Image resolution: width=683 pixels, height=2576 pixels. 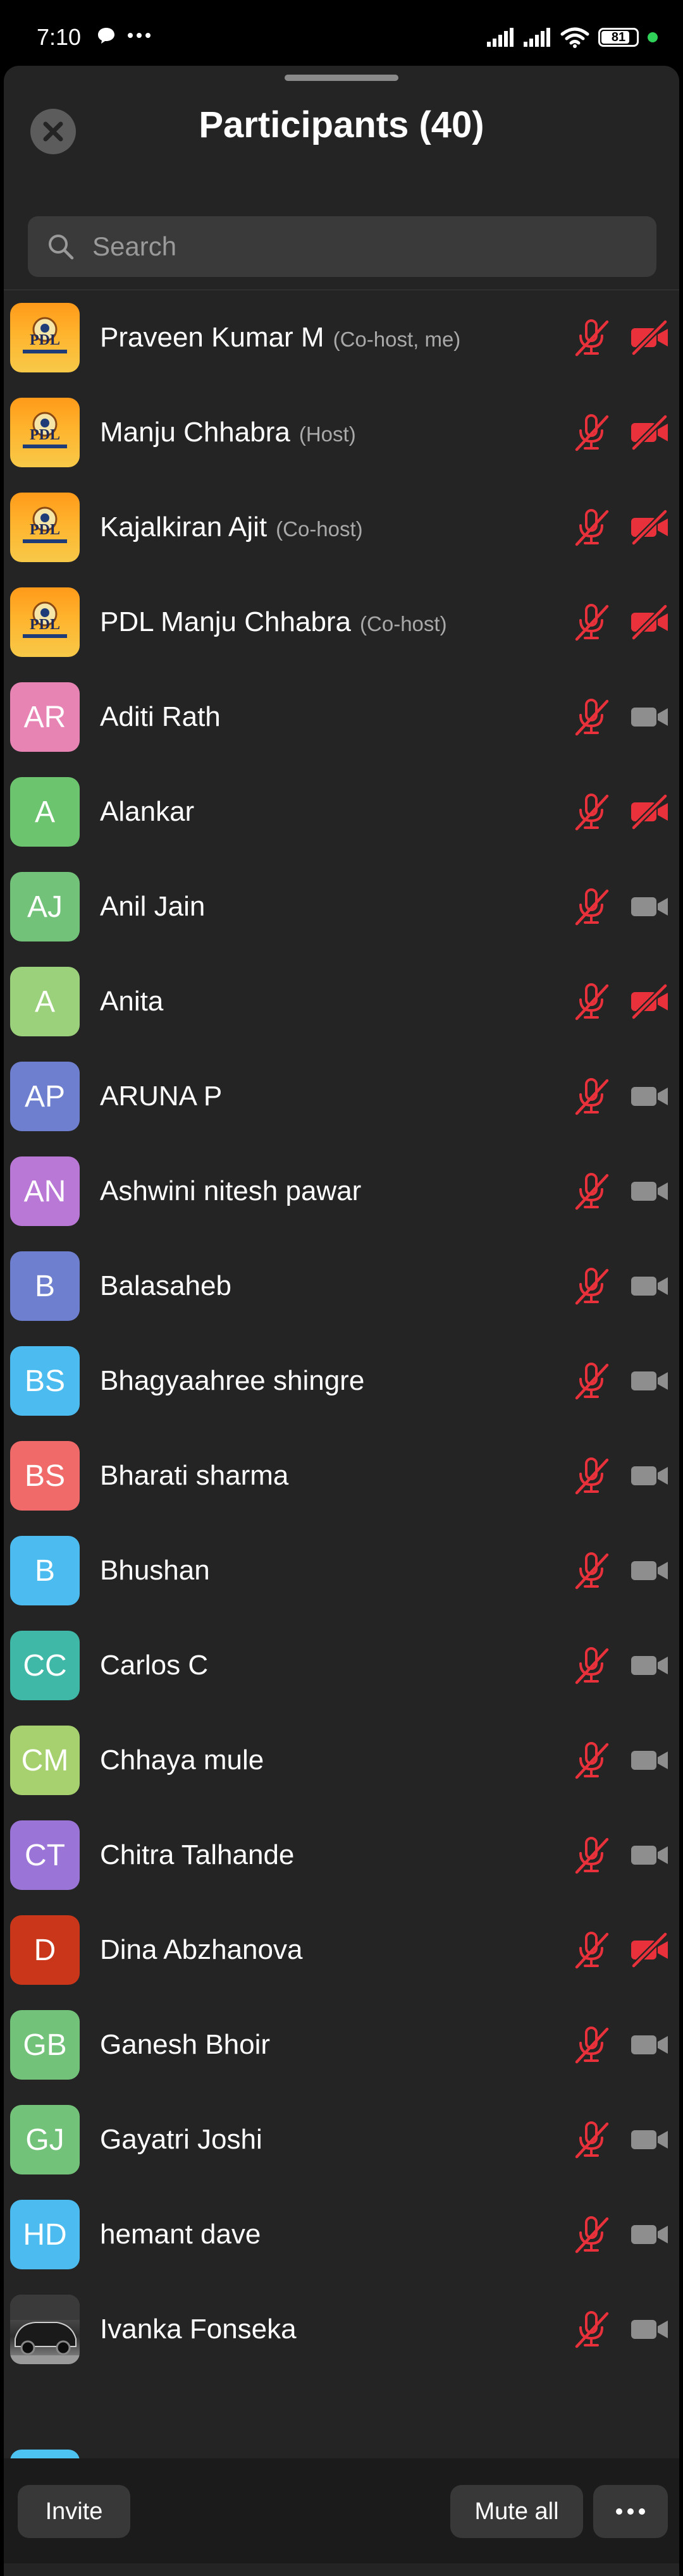 I want to click on avatar: D, so click(x=45, y=1950).